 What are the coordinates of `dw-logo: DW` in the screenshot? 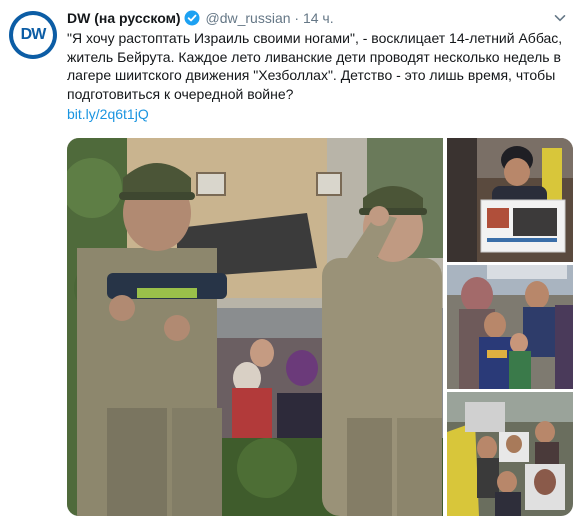 It's located at (33, 35).